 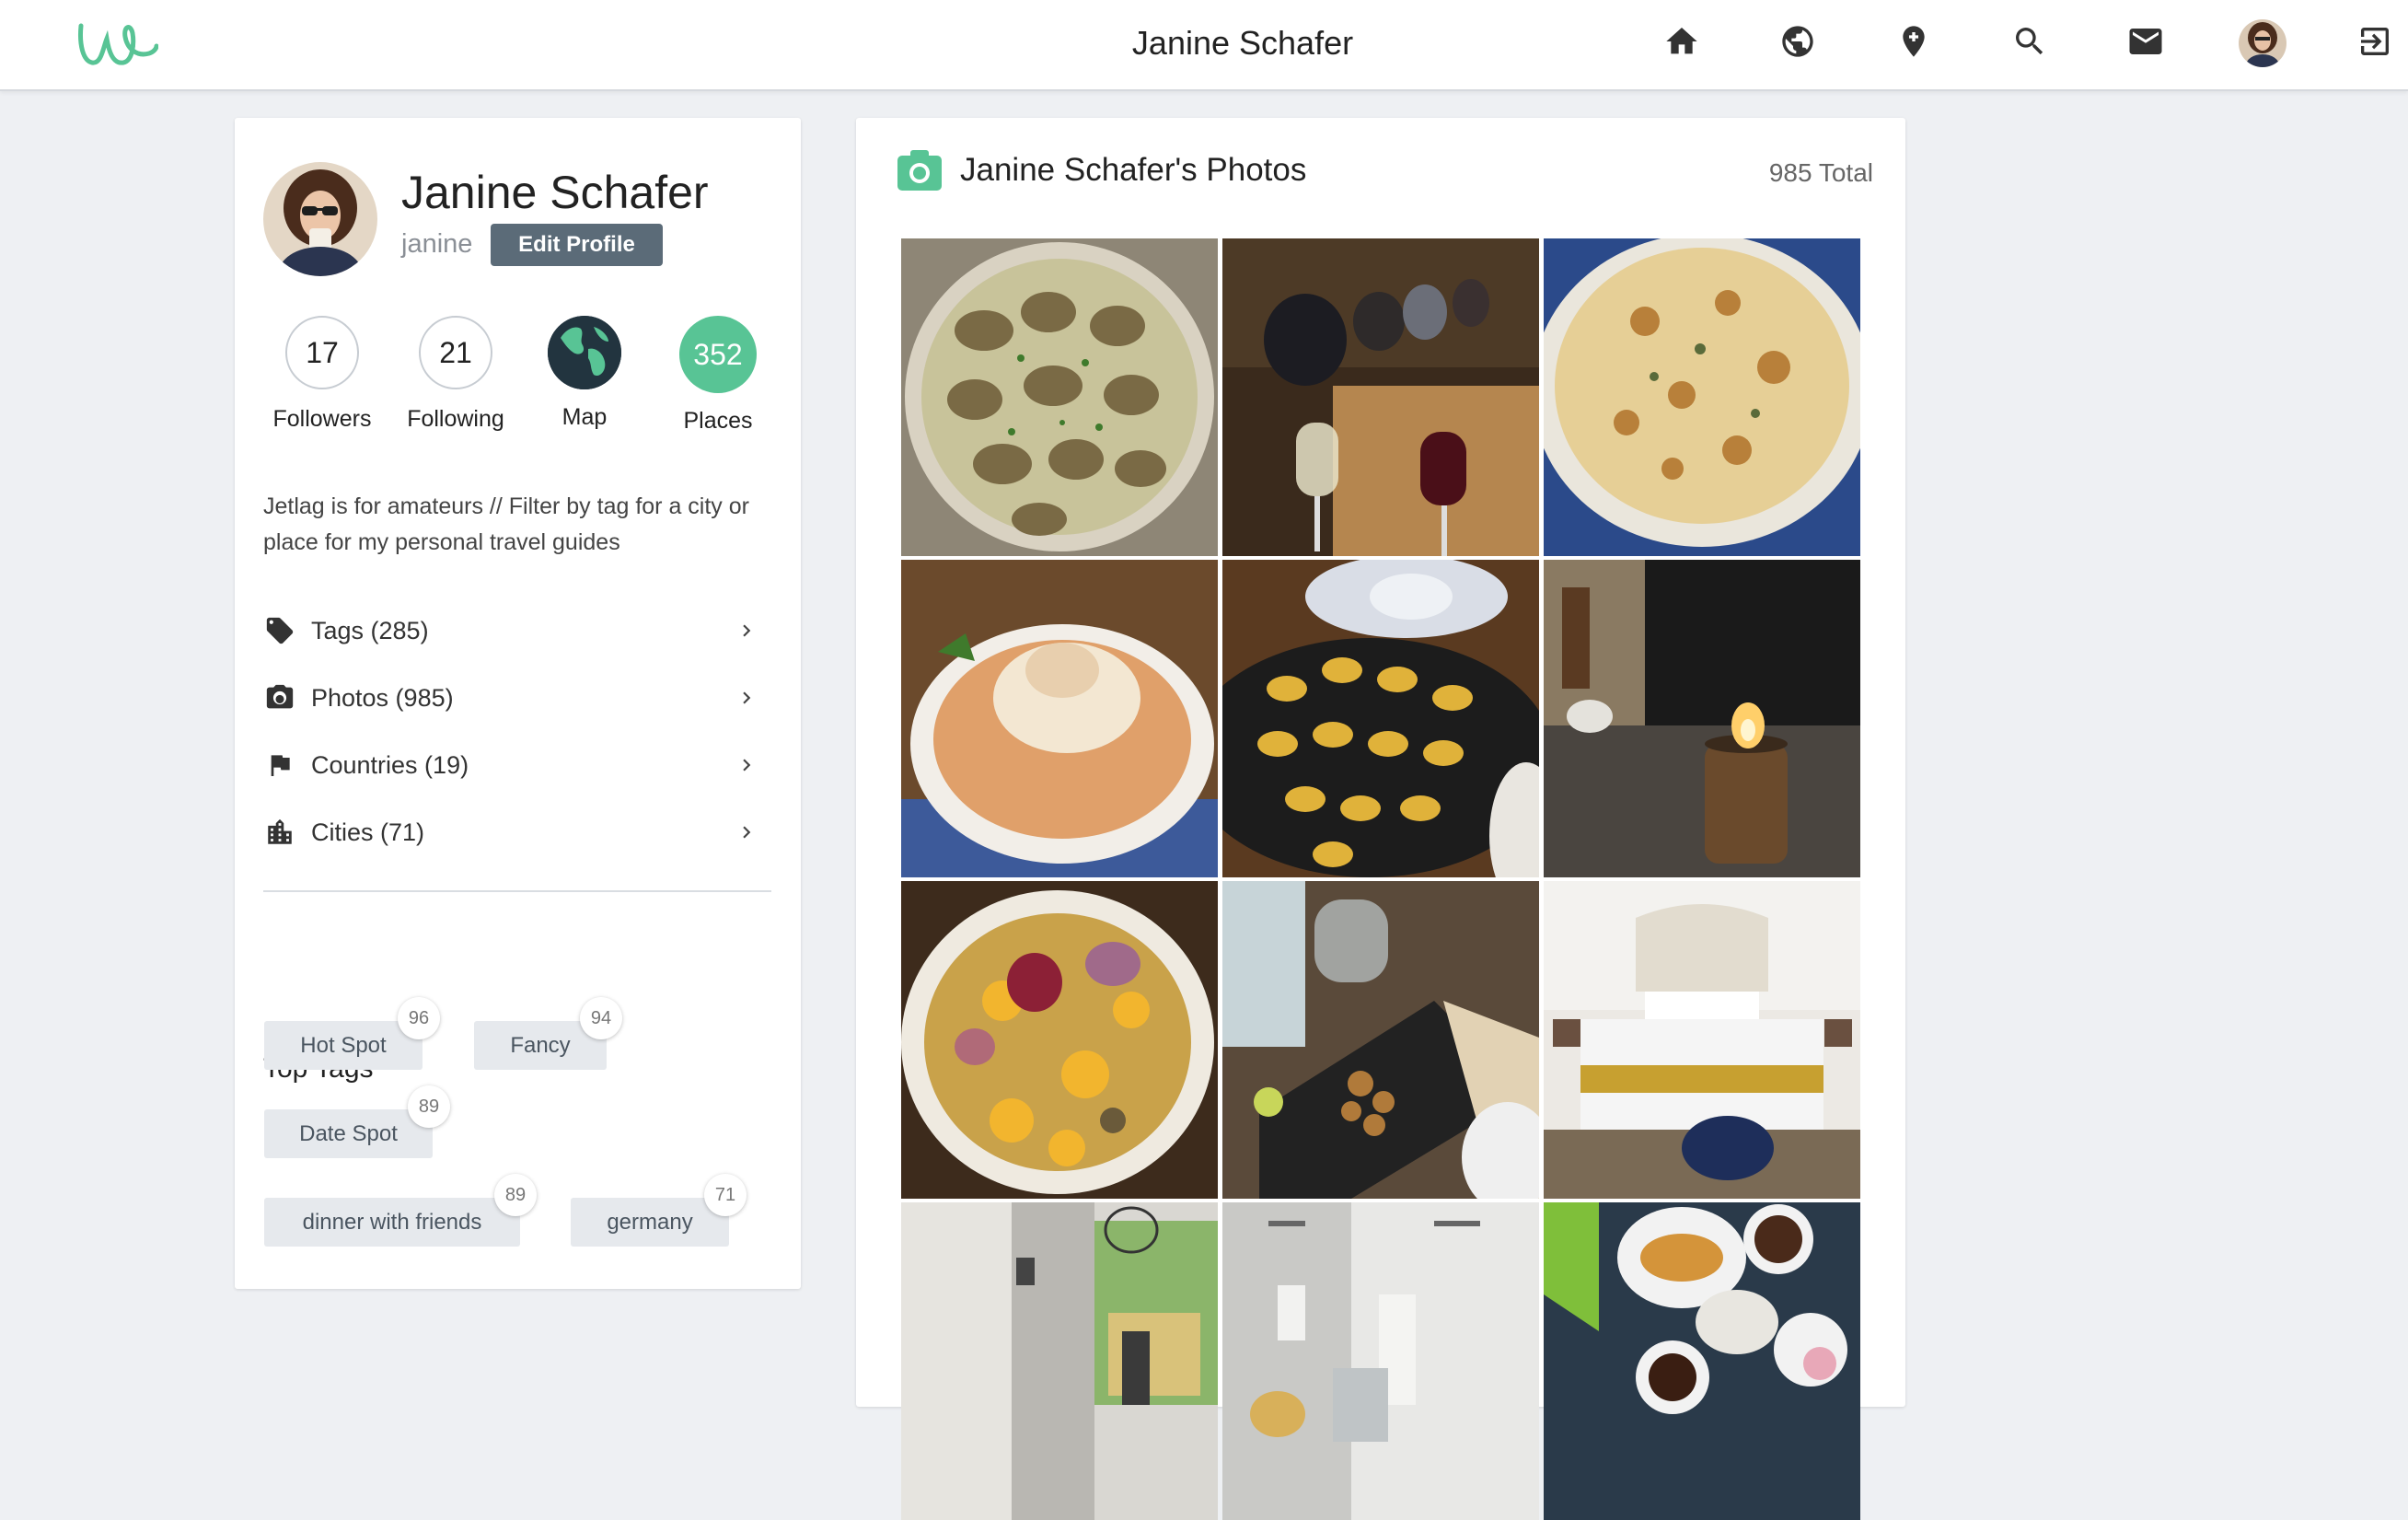 What do you see at coordinates (517, 891) in the screenshot?
I see `section-divider` at bounding box center [517, 891].